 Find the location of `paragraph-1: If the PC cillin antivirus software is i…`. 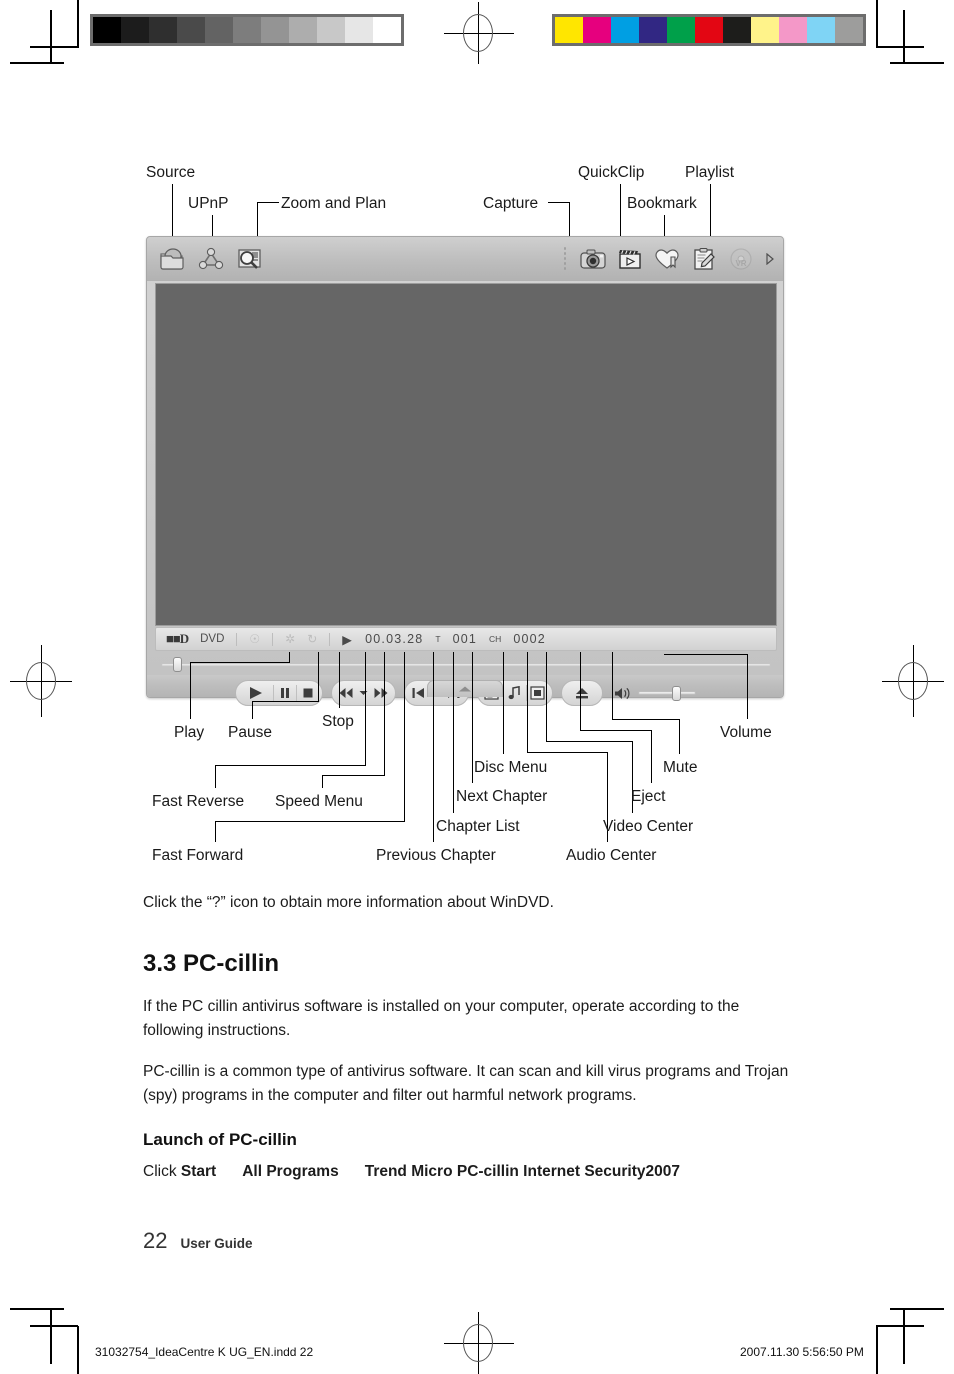

paragraph-1: If the PC cillin antivirus software is i… is located at coordinates (441, 1018).